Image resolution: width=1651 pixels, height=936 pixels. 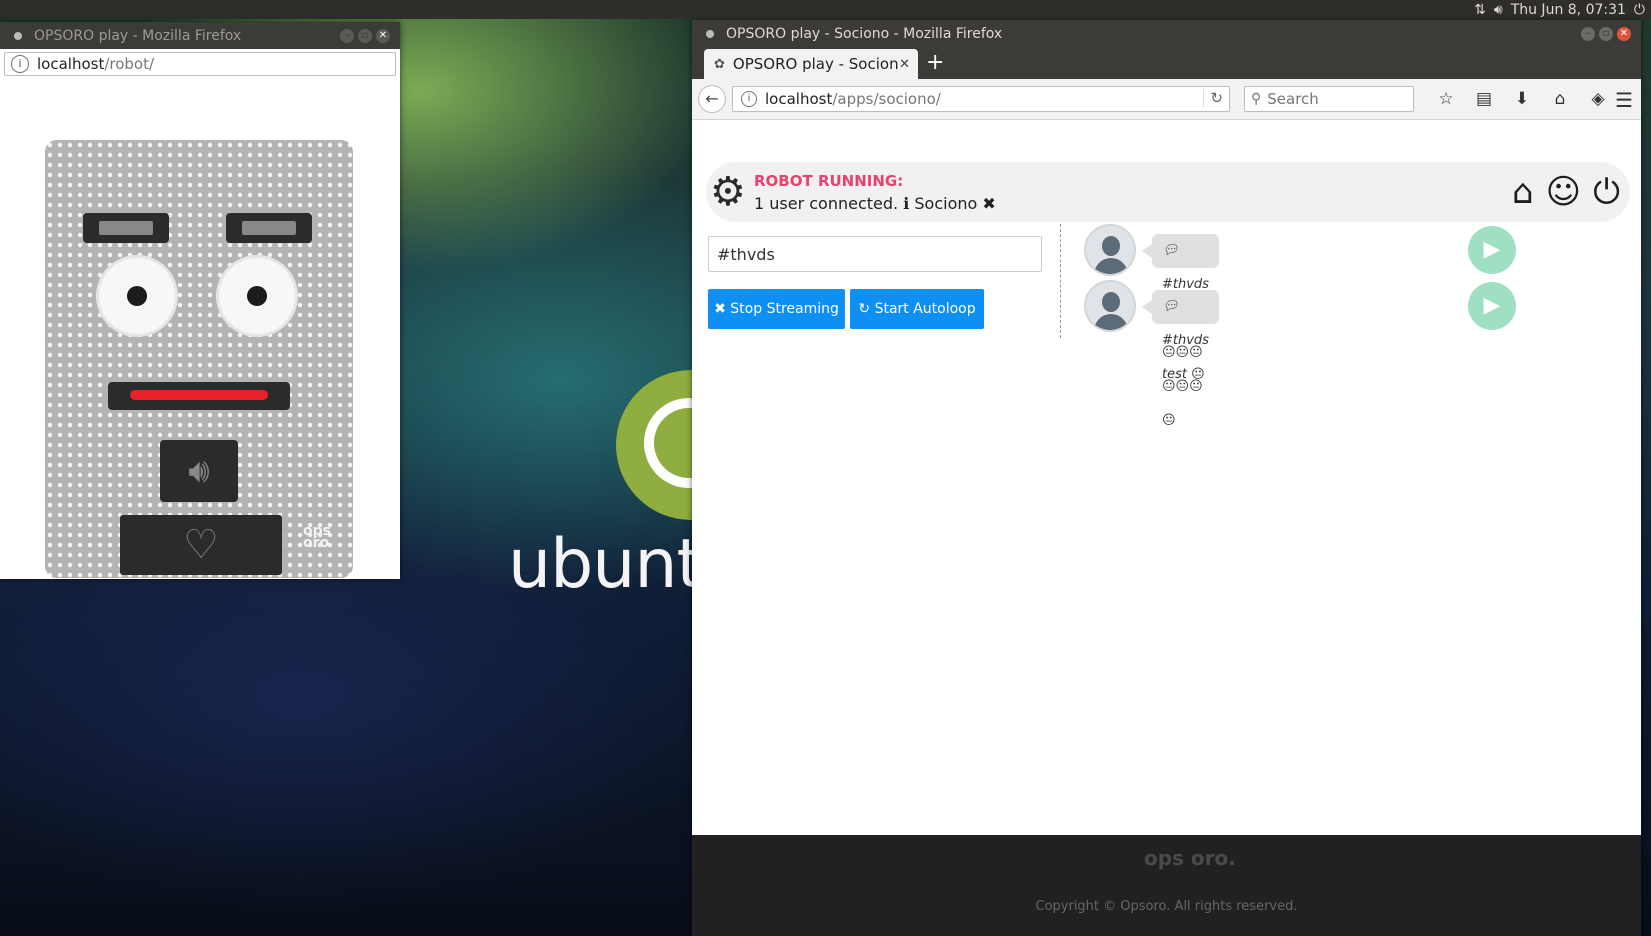 I want to click on bookmark-star-icon: ☆, so click(x=1446, y=99).